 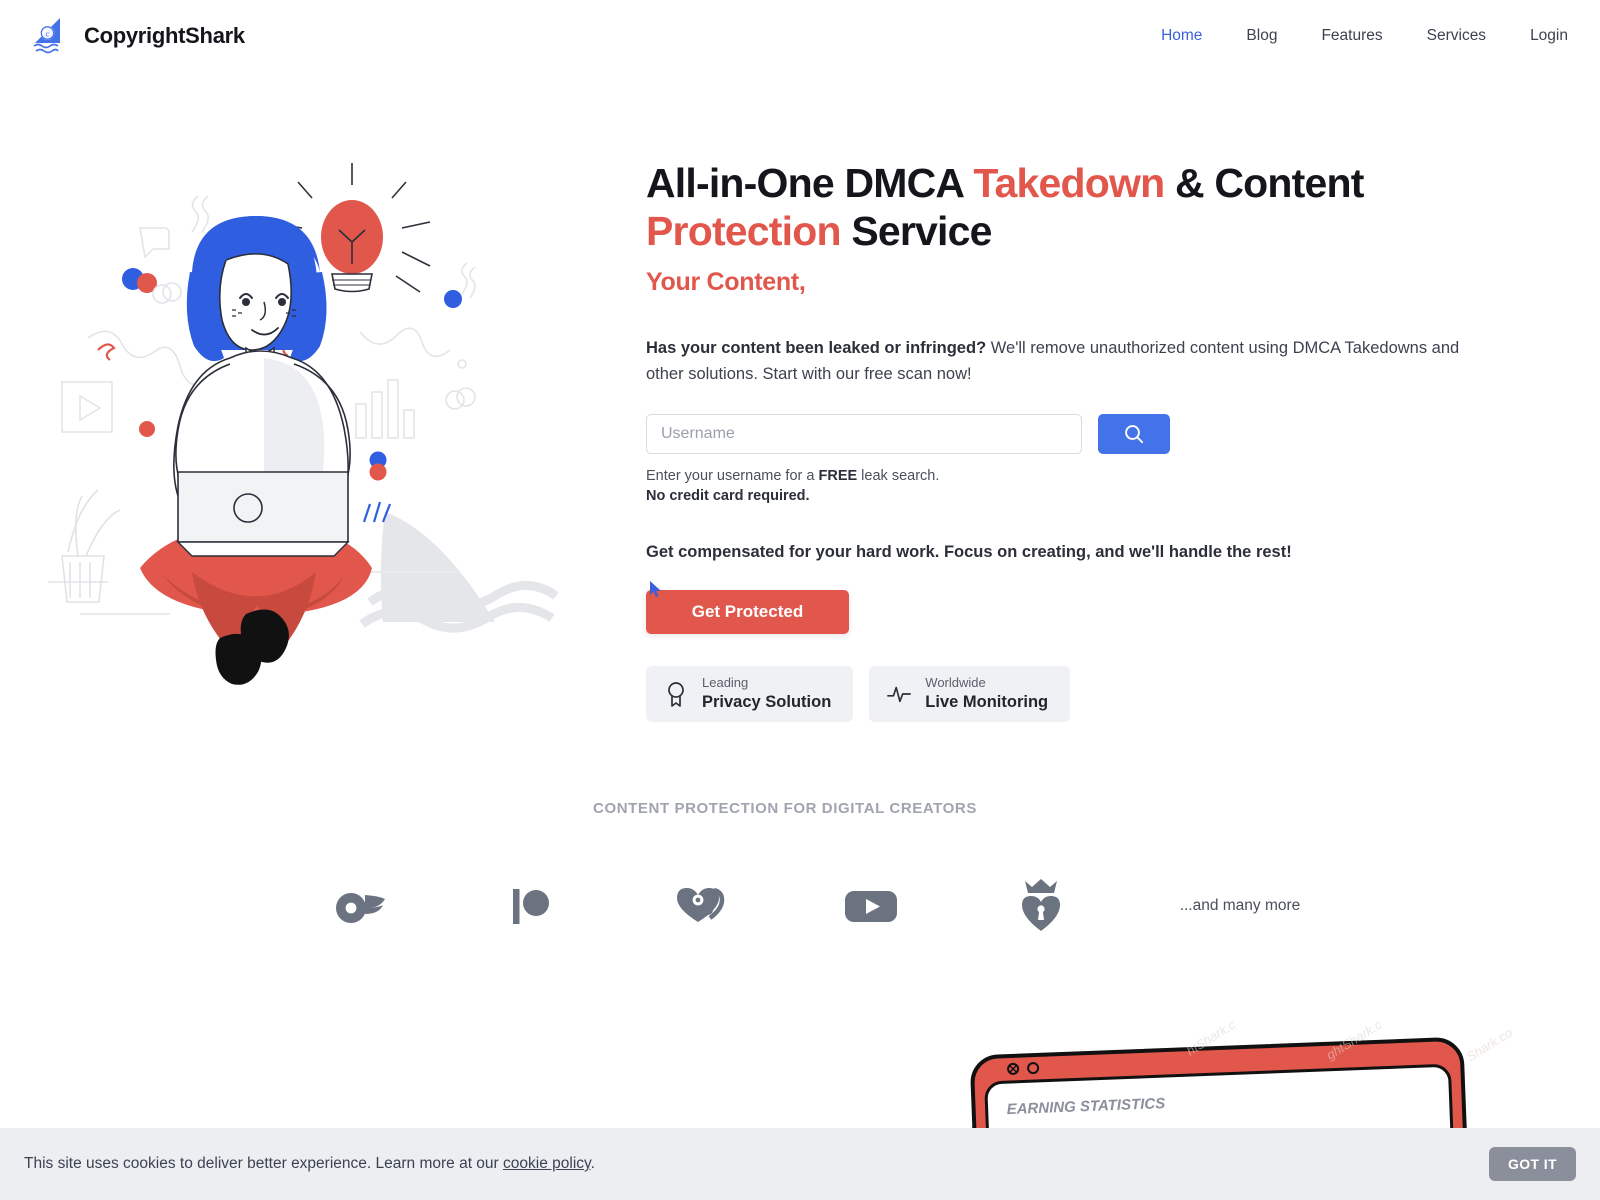 What do you see at coordinates (810, 183) in the screenshot?
I see `headline-part-1: All-in-One DMCA` at bounding box center [810, 183].